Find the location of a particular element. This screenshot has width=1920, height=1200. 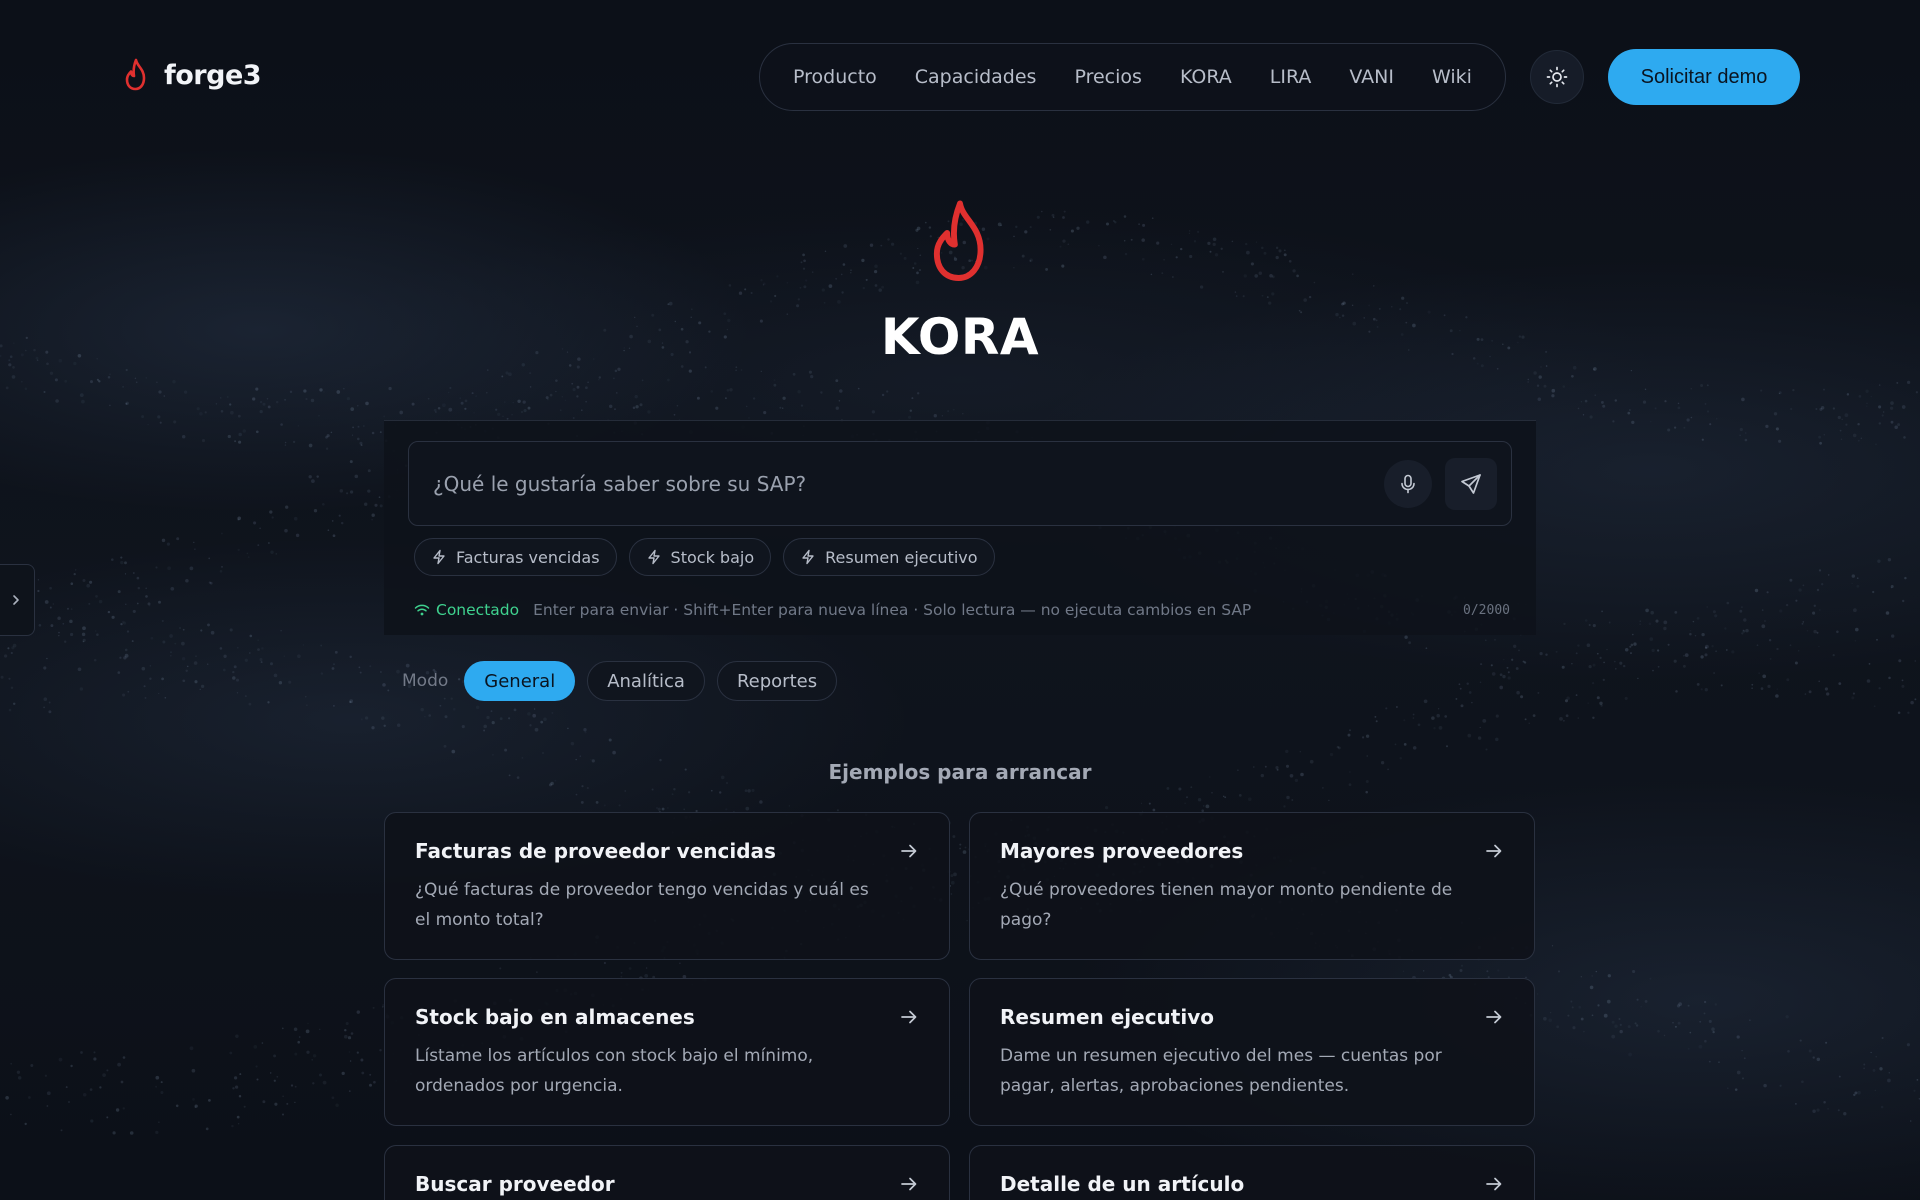

brand-logo: forge3 is located at coordinates (192, 75).